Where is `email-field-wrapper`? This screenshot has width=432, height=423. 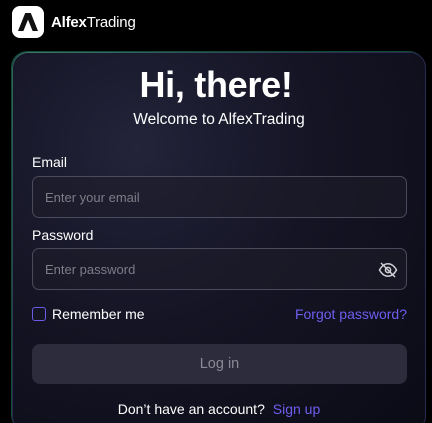 email-field-wrapper is located at coordinates (219, 197).